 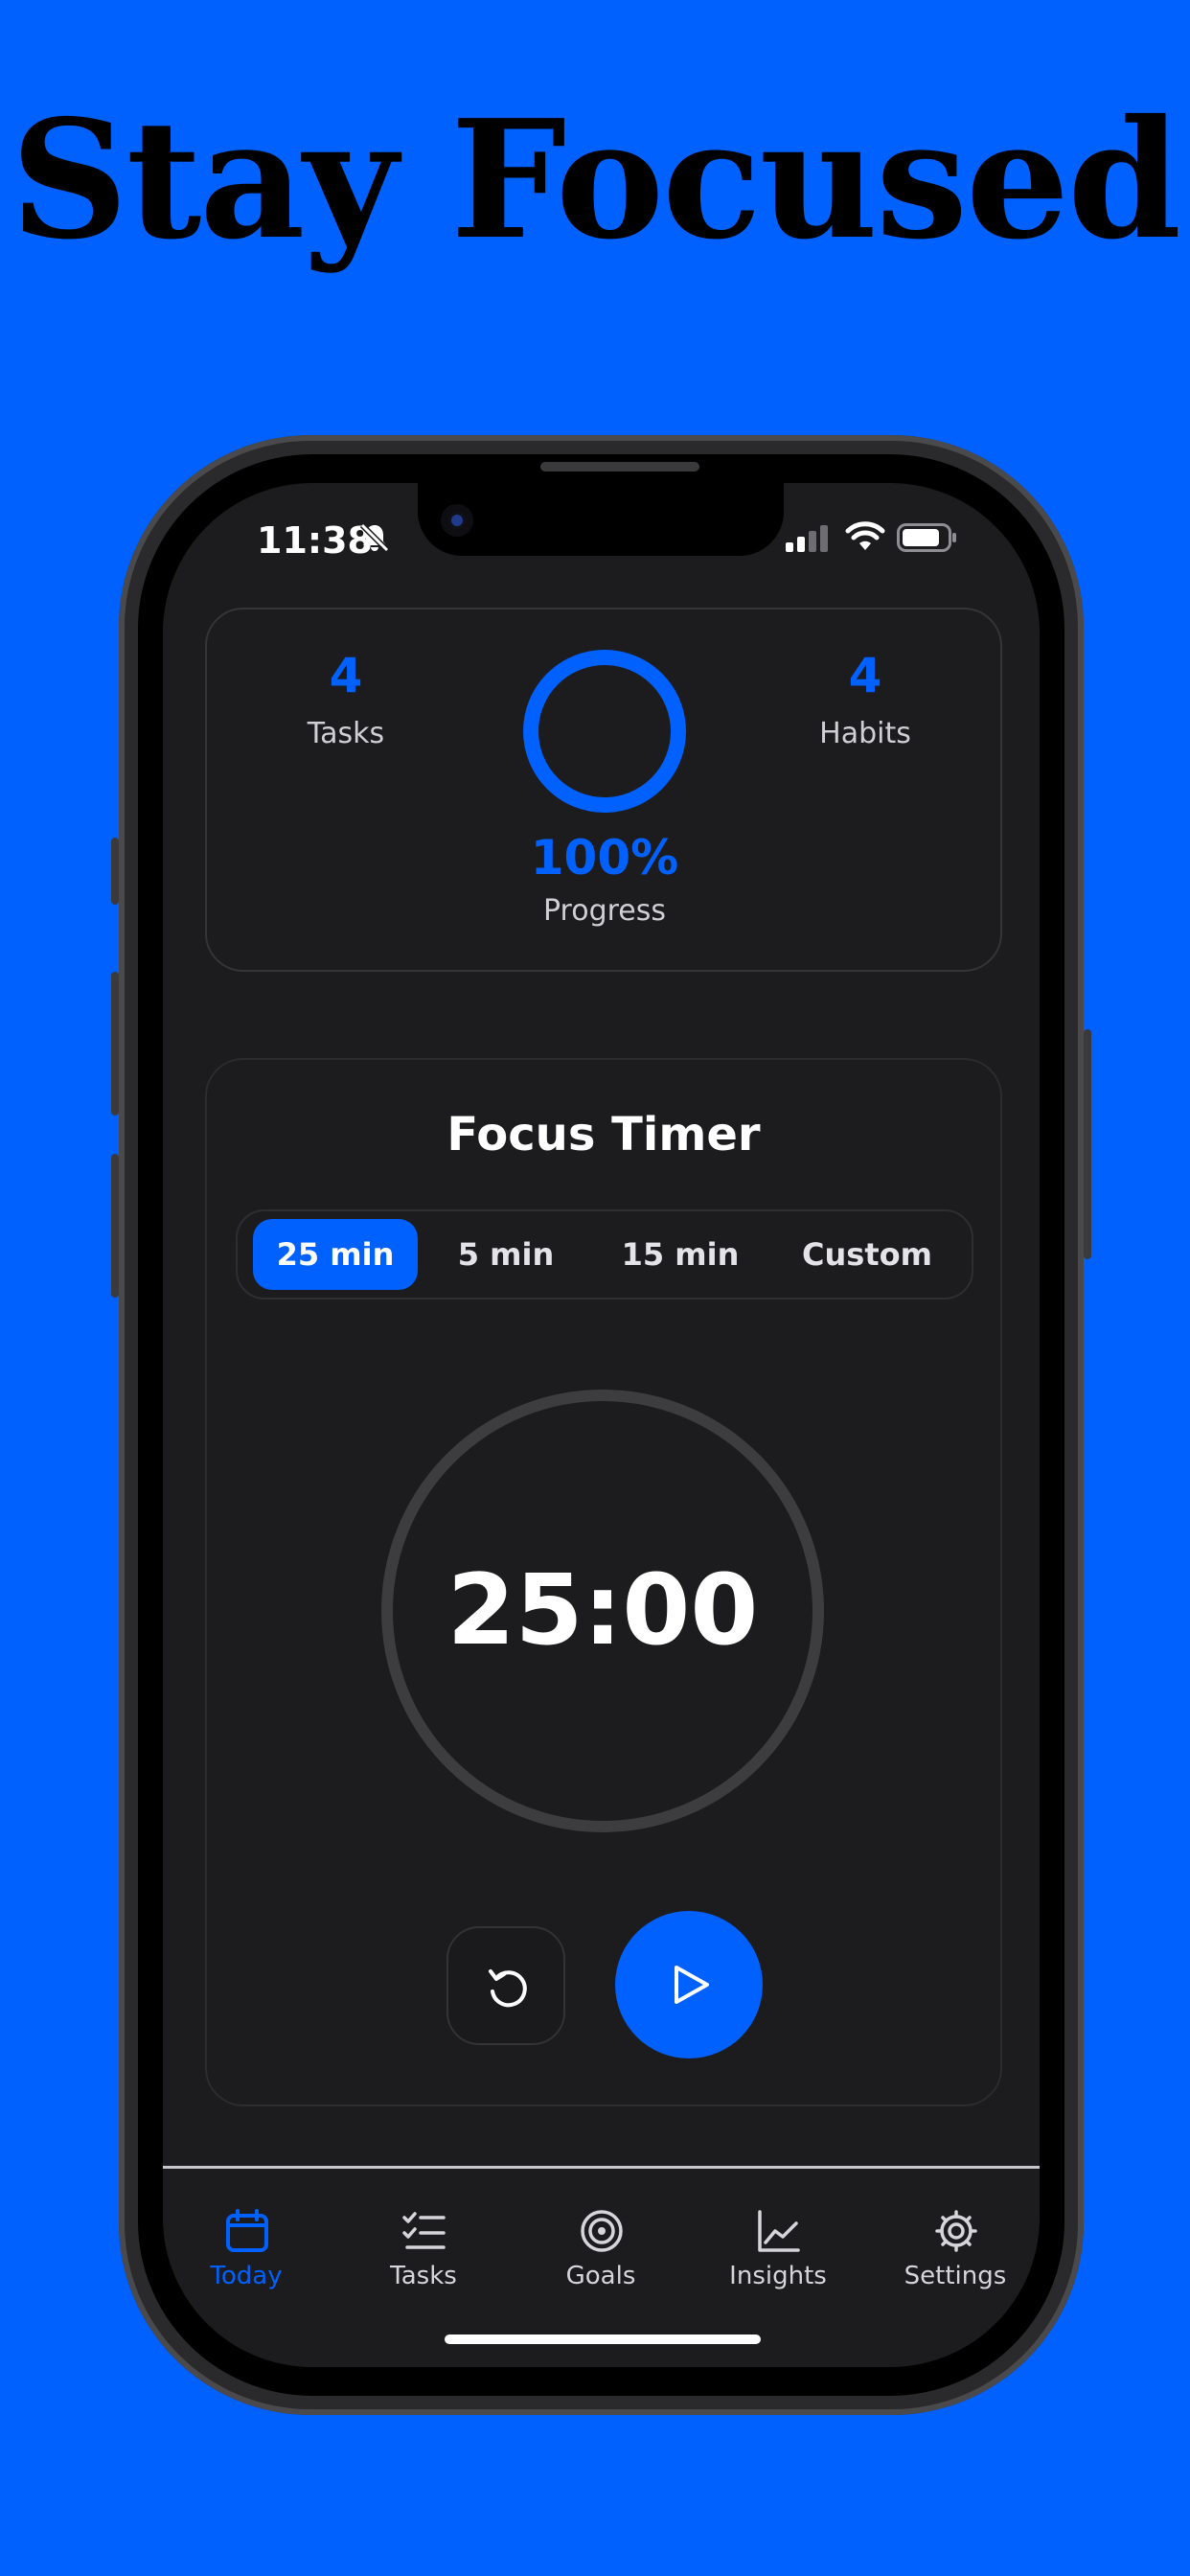 What do you see at coordinates (424, 2276) in the screenshot?
I see `tab-tasks-label: Tasks` at bounding box center [424, 2276].